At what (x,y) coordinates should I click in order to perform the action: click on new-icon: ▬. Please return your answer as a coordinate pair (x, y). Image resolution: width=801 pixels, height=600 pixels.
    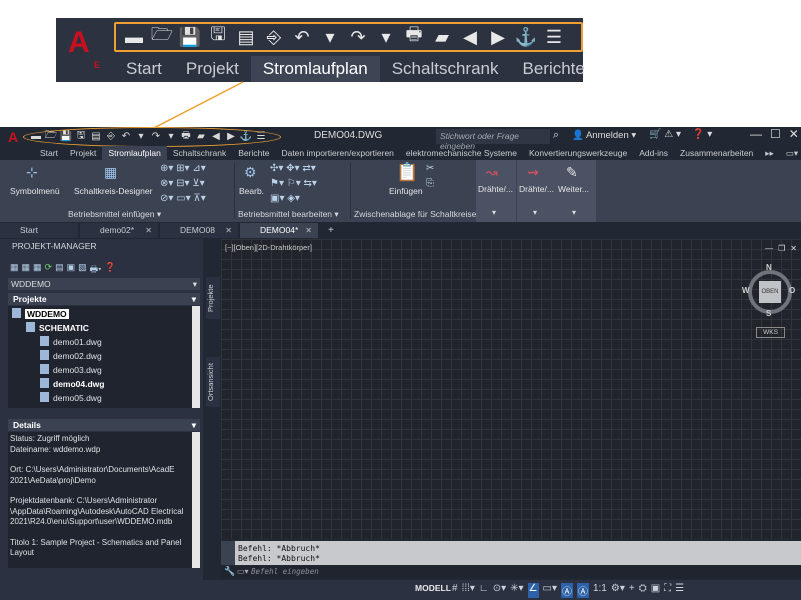
    Looking at the image, I should click on (134, 37).